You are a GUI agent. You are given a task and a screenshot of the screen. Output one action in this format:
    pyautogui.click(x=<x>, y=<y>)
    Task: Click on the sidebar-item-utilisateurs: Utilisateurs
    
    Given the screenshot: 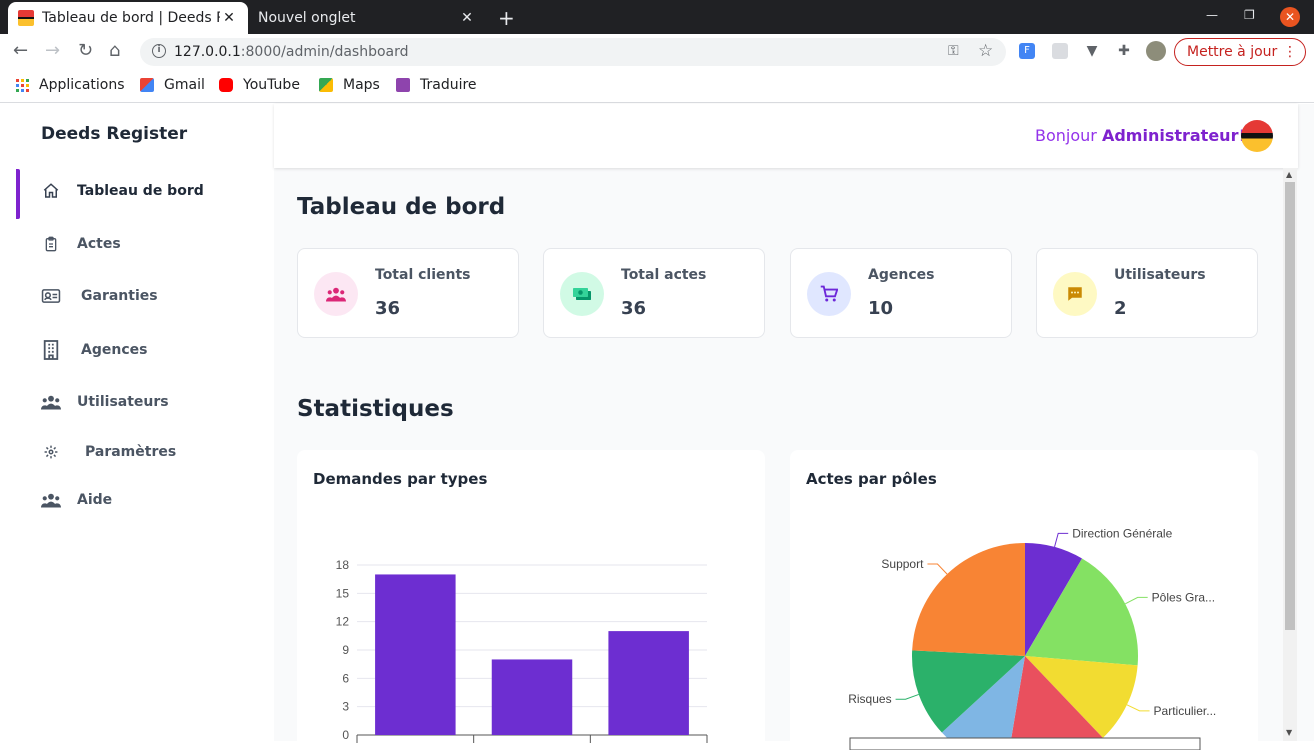 What is the action you would take?
    pyautogui.click(x=137, y=402)
    